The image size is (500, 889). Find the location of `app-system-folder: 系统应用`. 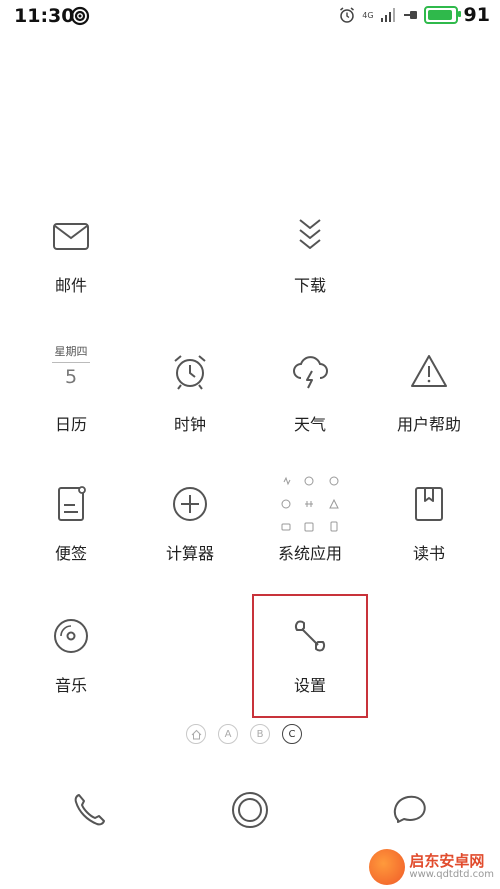

app-system-folder: 系统应用 is located at coordinates (310, 518).